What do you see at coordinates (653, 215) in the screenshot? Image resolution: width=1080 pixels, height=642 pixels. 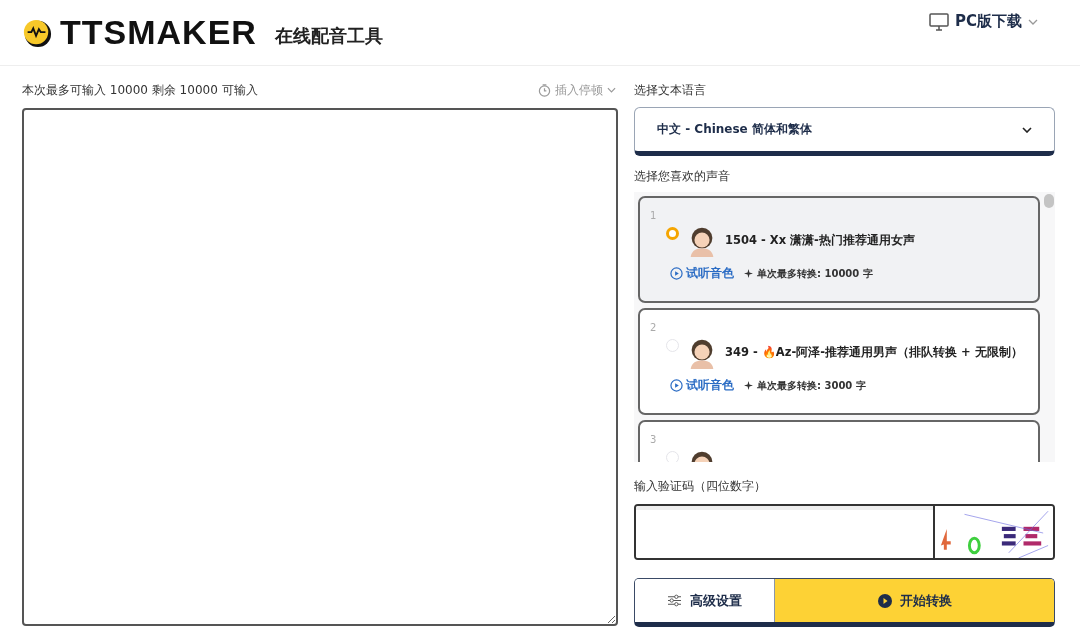 I see `voice-number: 1` at bounding box center [653, 215].